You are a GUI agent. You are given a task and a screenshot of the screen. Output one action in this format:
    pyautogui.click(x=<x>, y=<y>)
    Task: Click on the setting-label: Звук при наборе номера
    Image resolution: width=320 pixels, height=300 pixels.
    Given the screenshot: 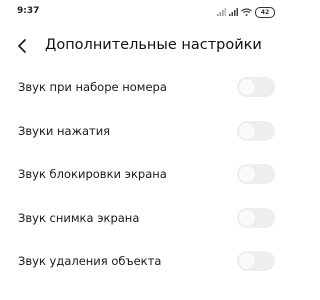 What is the action you would take?
    pyautogui.click(x=92, y=87)
    